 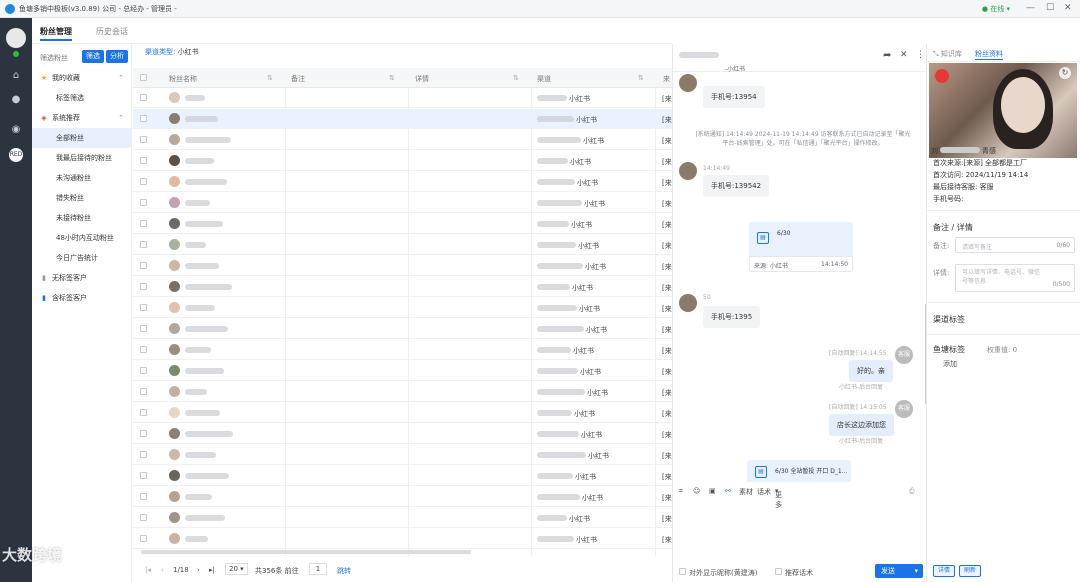 I want to click on first-page-icon: |◂, so click(x=148, y=570).